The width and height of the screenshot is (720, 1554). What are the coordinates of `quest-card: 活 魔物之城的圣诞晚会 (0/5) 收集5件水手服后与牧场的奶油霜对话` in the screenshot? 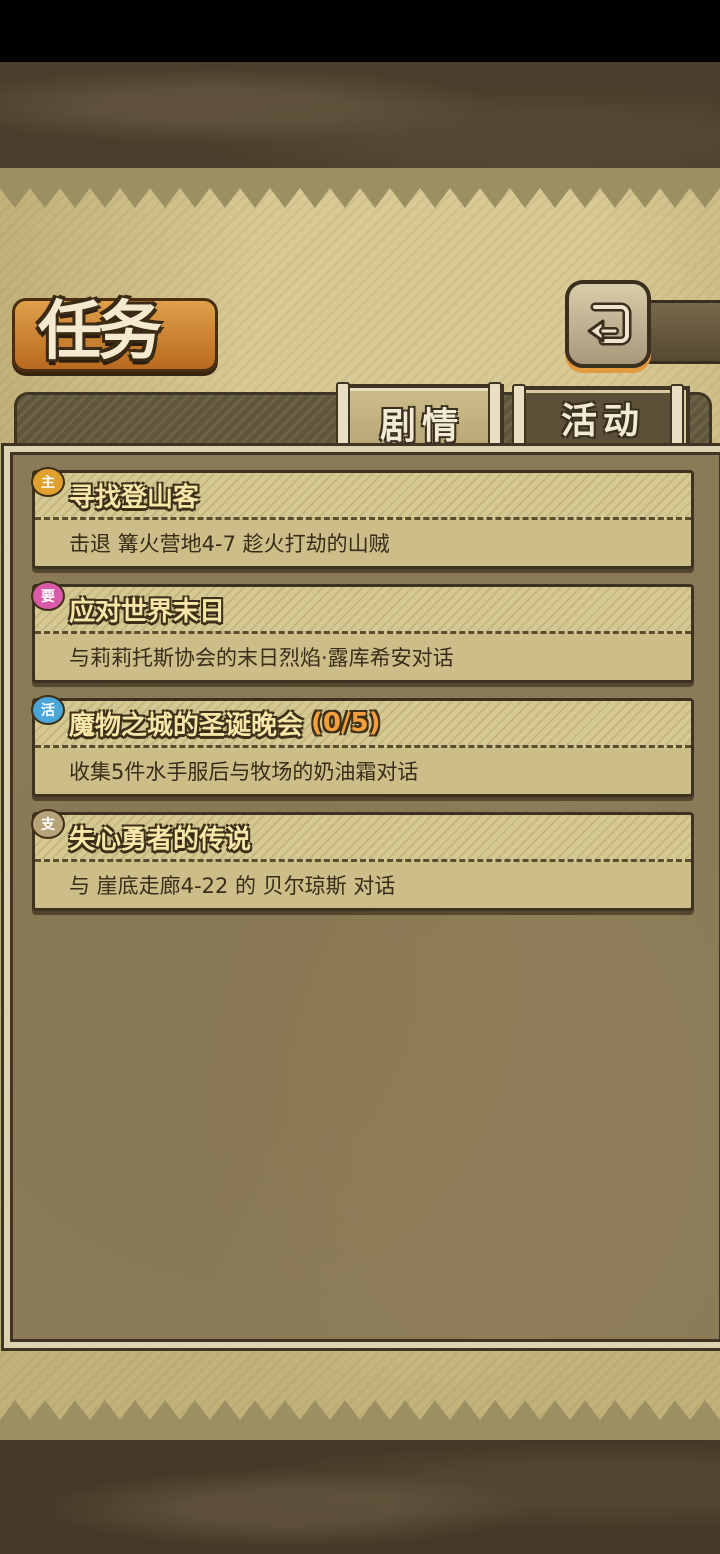 It's located at (362, 746).